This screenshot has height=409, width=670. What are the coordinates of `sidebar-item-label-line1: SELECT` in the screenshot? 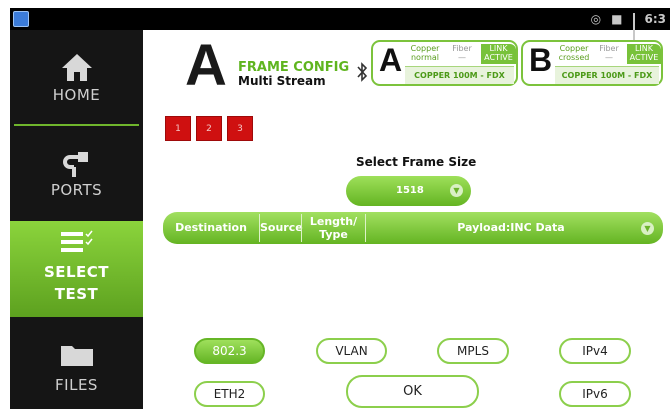 It's located at (76, 272).